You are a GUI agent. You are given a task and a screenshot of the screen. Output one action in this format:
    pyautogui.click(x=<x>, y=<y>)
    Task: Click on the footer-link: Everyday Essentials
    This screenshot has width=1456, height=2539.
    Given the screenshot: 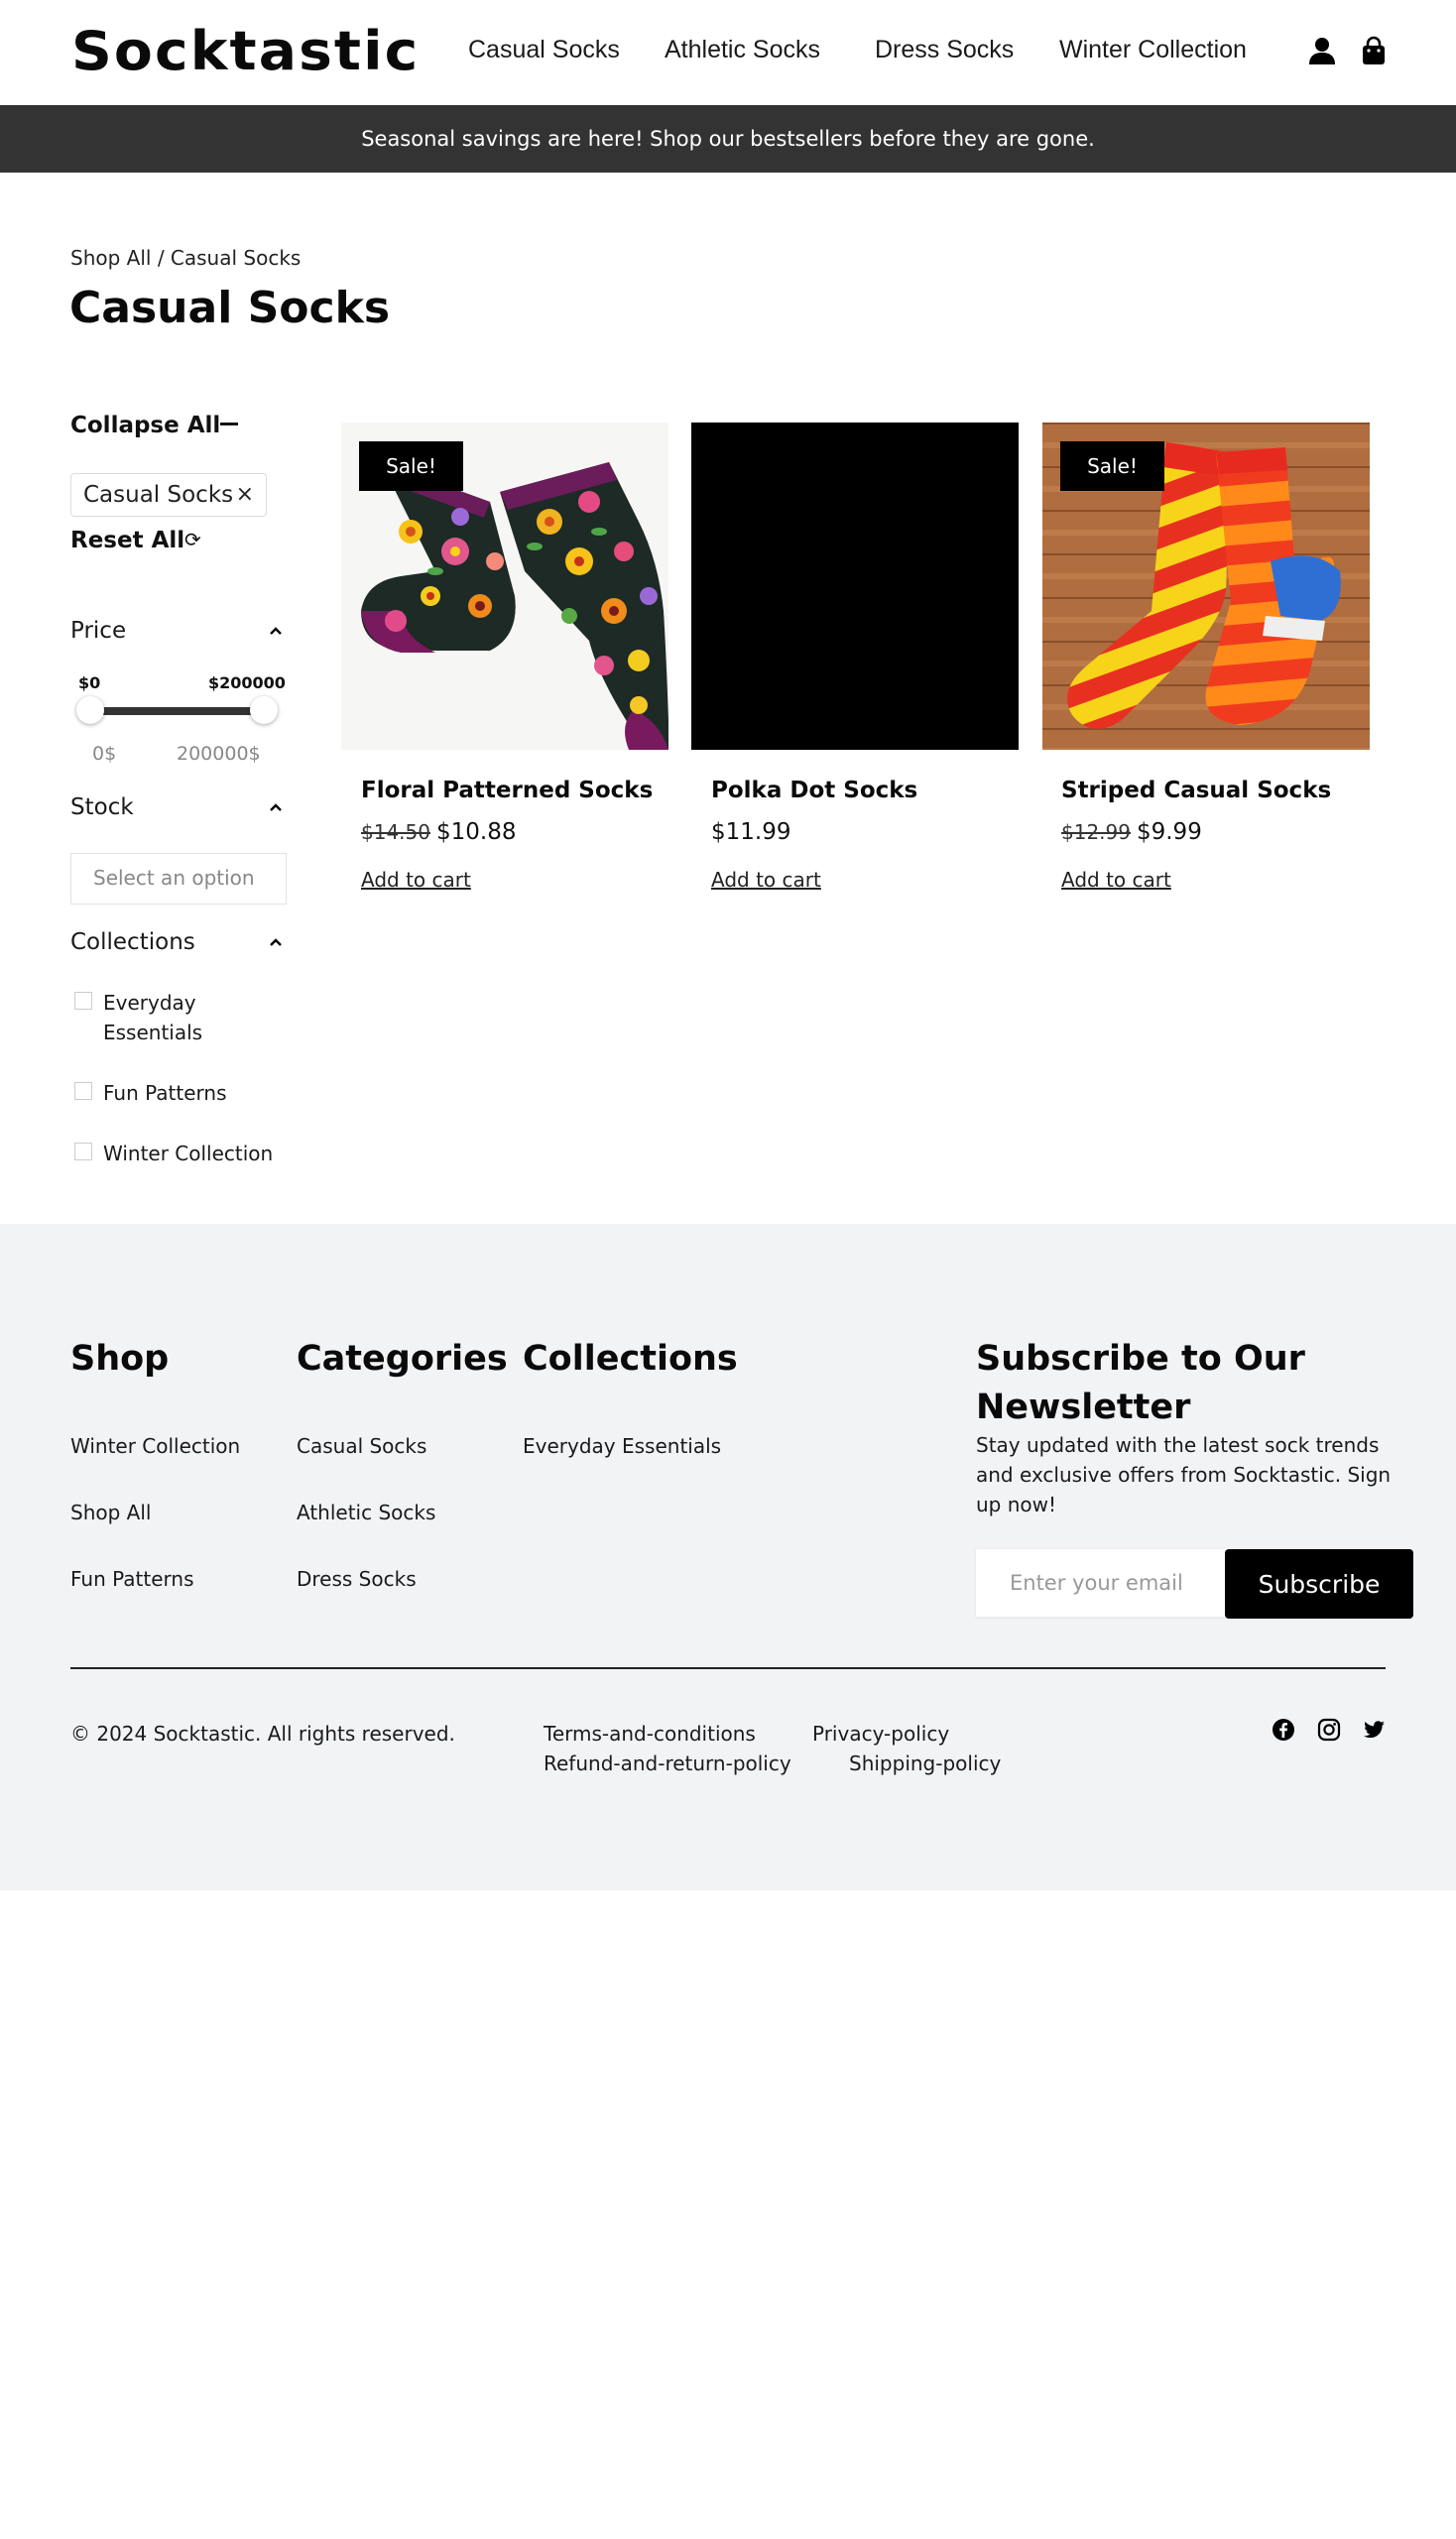 What is the action you would take?
    pyautogui.click(x=622, y=1446)
    